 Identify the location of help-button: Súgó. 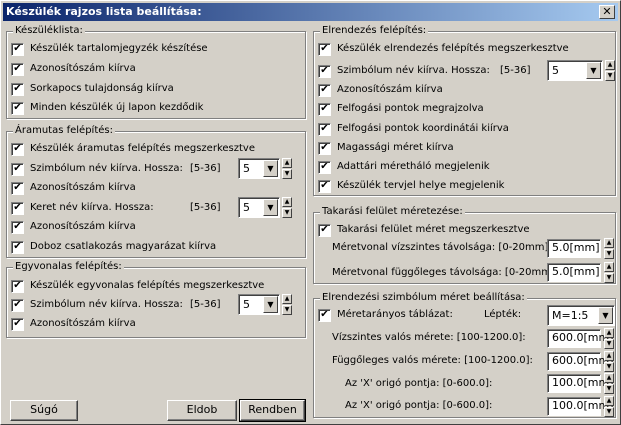
(44, 410).